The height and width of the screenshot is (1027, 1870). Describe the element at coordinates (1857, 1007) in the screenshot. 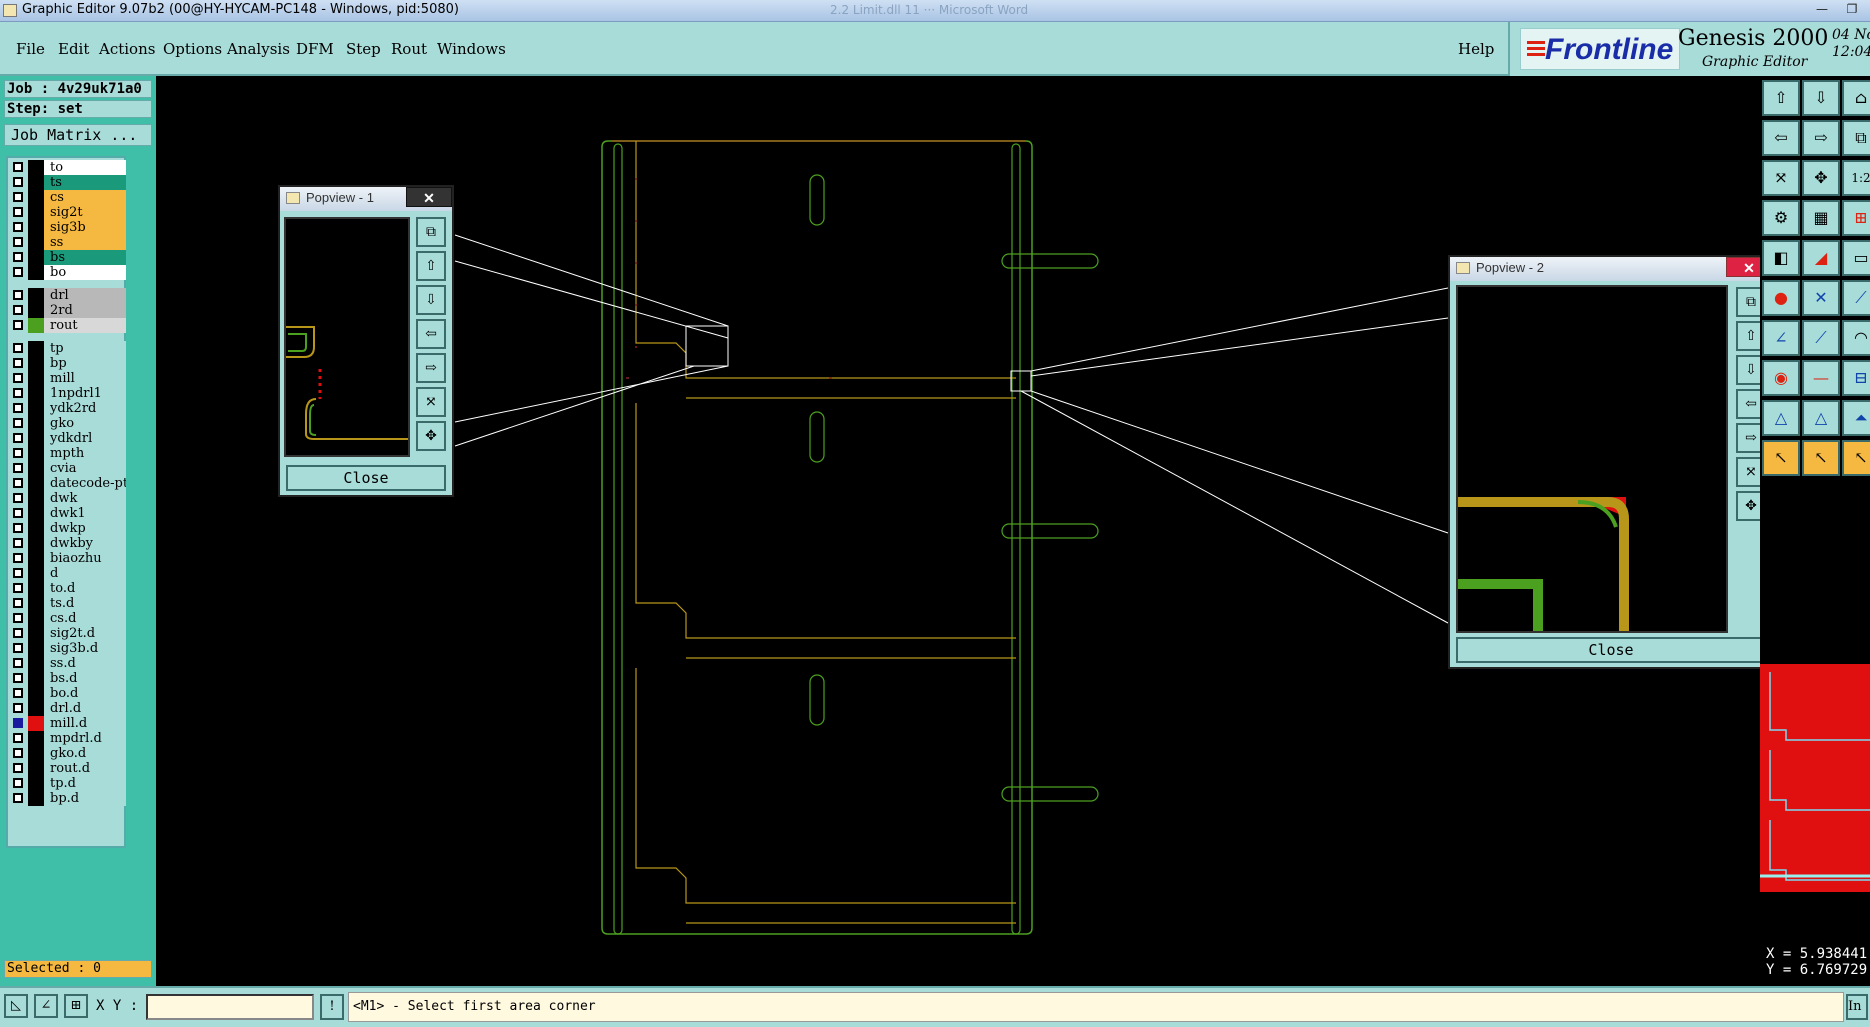

I see `input-mode-button: In` at that location.